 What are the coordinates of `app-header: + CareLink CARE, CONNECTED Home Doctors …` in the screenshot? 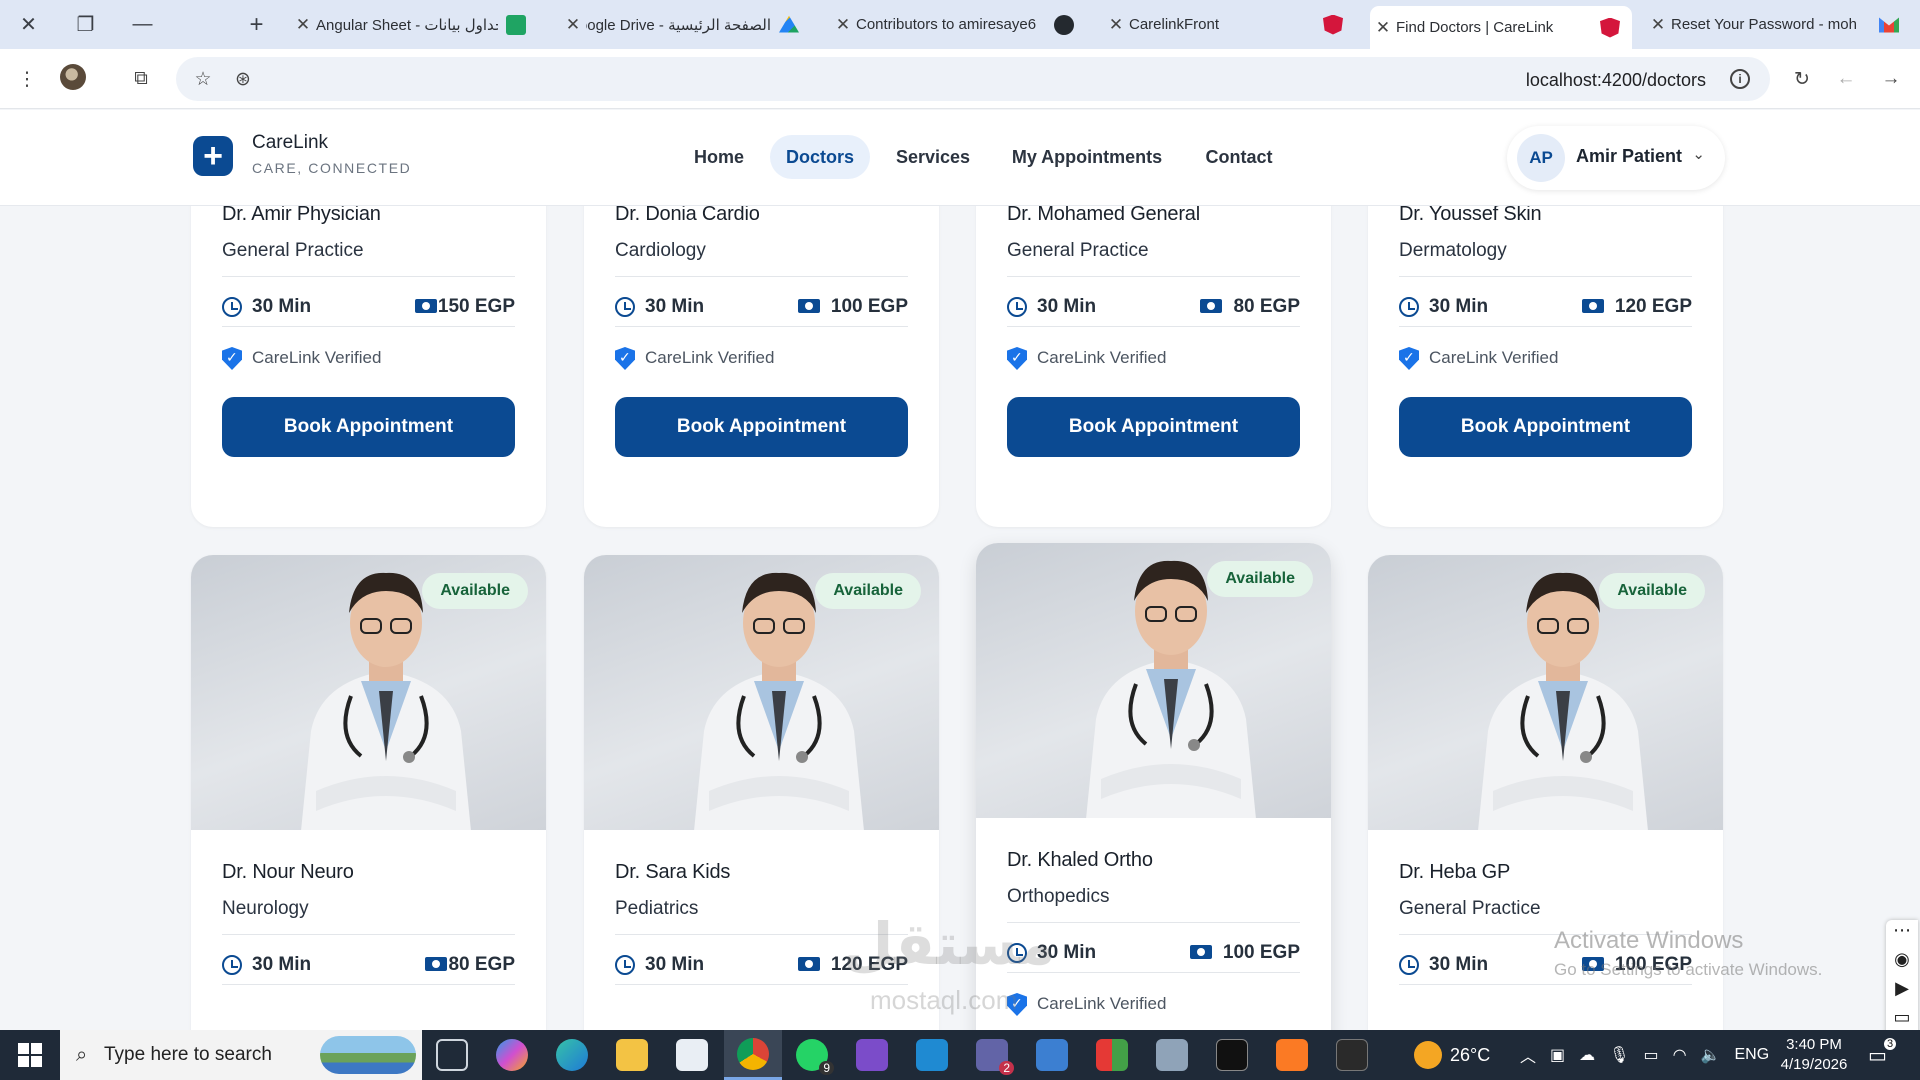 It's located at (960, 158).